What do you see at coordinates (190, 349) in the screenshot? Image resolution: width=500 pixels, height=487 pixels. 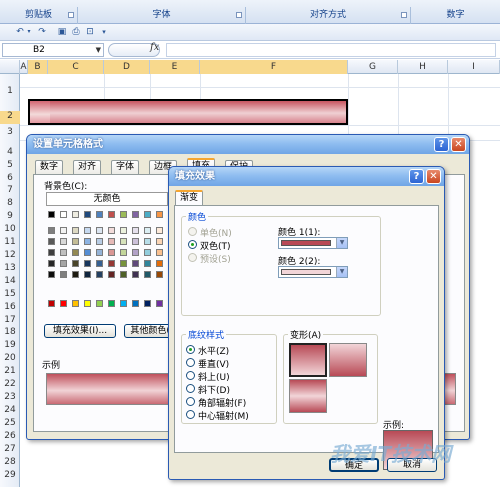 I see `horizontal-radio` at bounding box center [190, 349].